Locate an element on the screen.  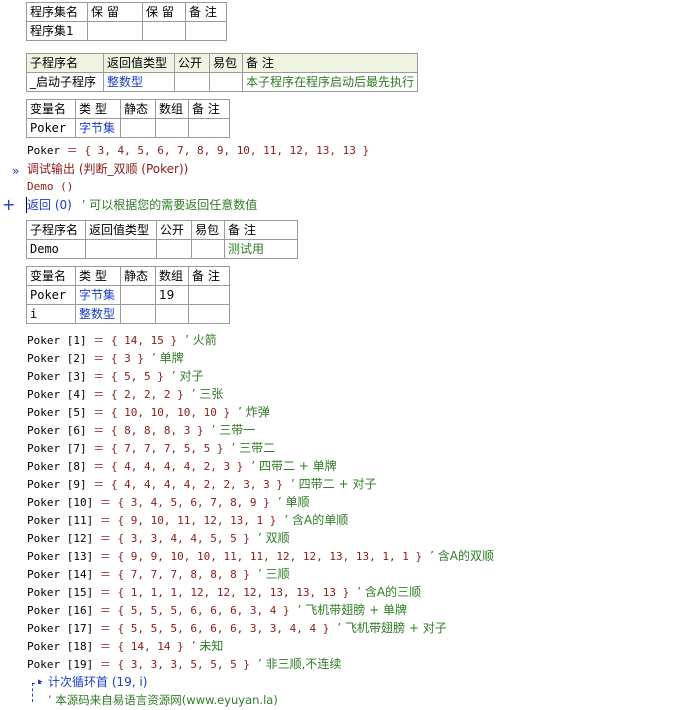
code-line-footer-comment: ’ 本源码来自易语言资源网(www.eyuyan.la) is located at coordinates (163, 700).